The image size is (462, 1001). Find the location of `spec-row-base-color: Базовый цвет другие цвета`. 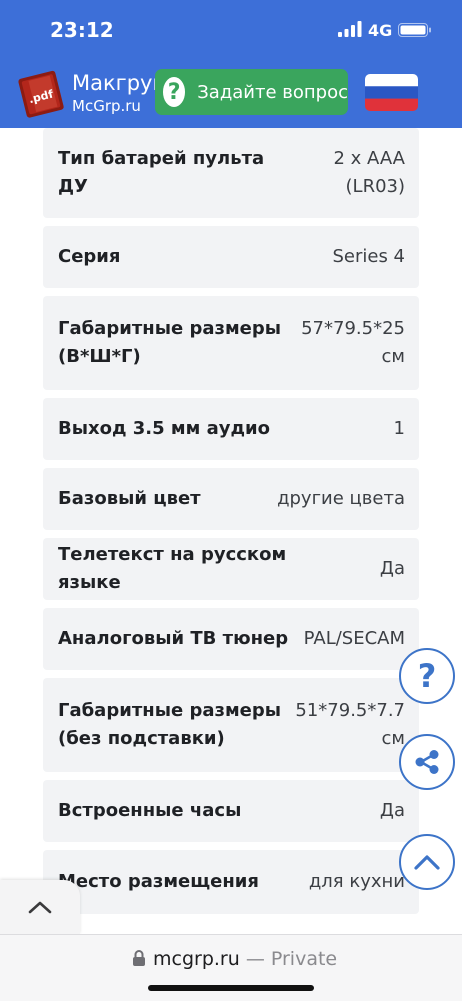

spec-row-base-color: Базовый цвет другие цвета is located at coordinates (231, 499).